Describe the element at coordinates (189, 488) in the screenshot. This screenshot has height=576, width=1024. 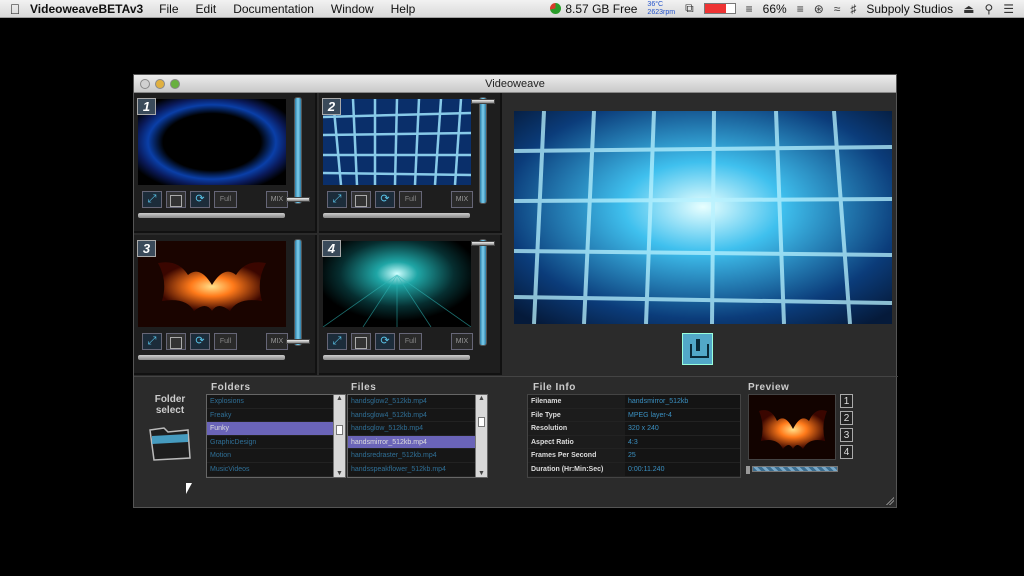
I see `mouse-pointer-icon` at that location.